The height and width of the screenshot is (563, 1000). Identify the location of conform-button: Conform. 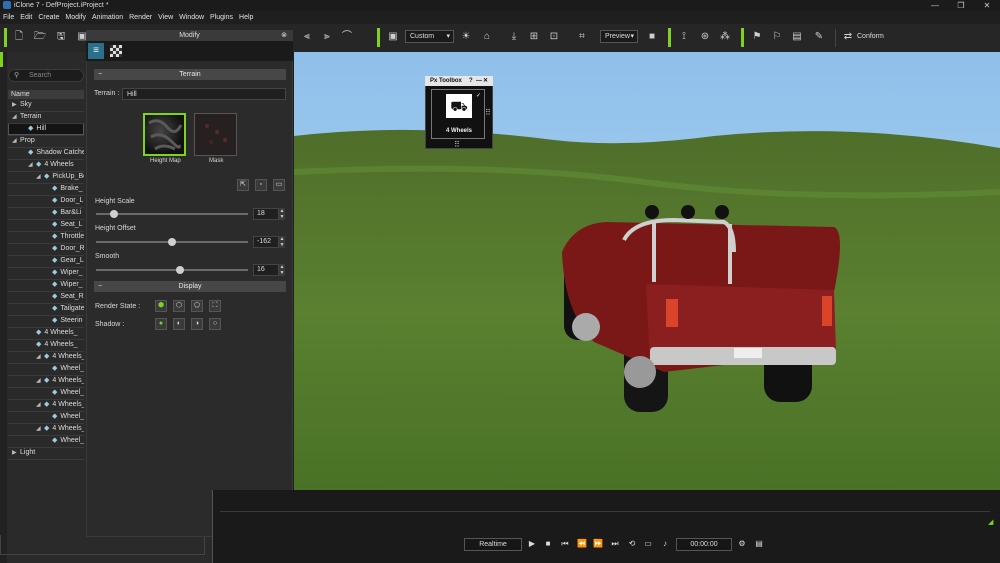
(870, 37).